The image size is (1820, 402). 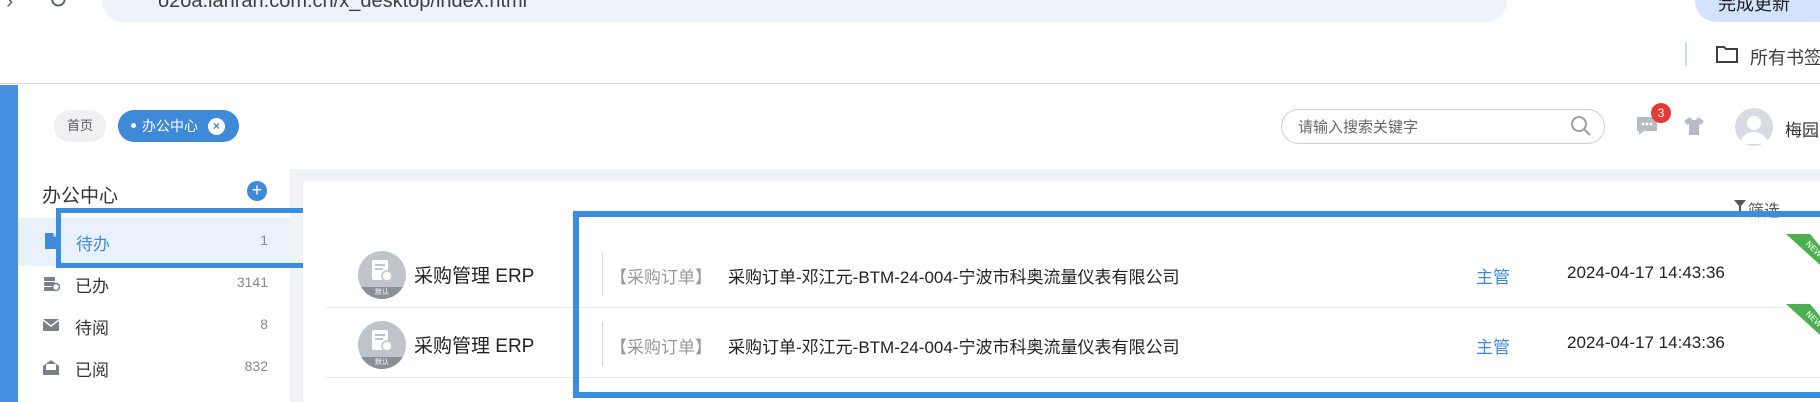 What do you see at coordinates (1426, 127) in the screenshot?
I see `search-input` at bounding box center [1426, 127].